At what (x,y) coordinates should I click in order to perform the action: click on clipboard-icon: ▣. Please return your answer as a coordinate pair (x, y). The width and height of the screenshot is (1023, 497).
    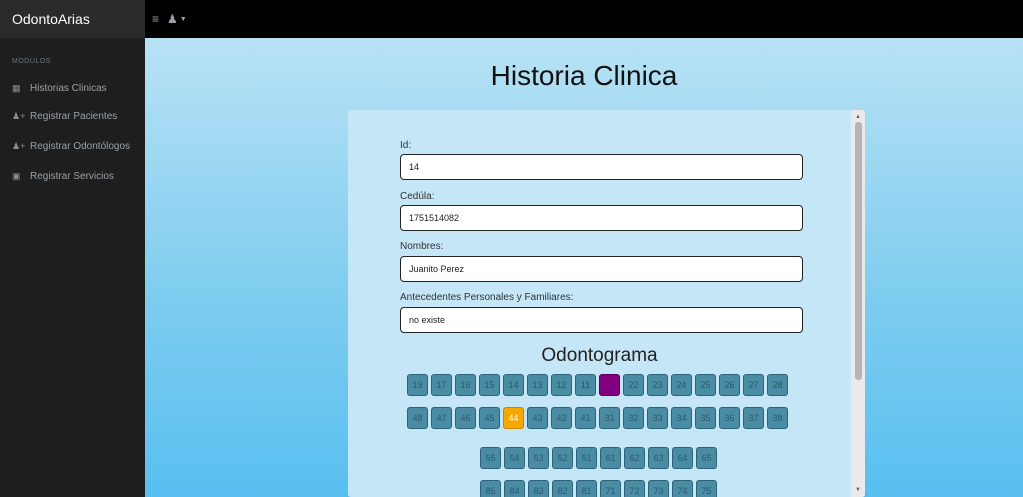
    Looking at the image, I should click on (16, 176).